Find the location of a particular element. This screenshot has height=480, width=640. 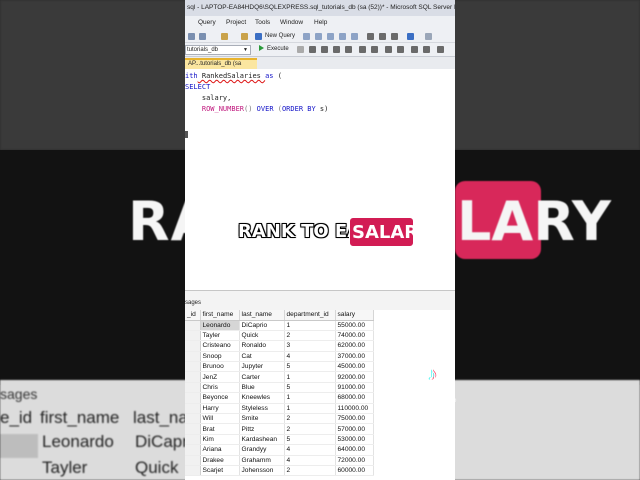

table-cell: 62000.00 is located at coordinates (354, 346).